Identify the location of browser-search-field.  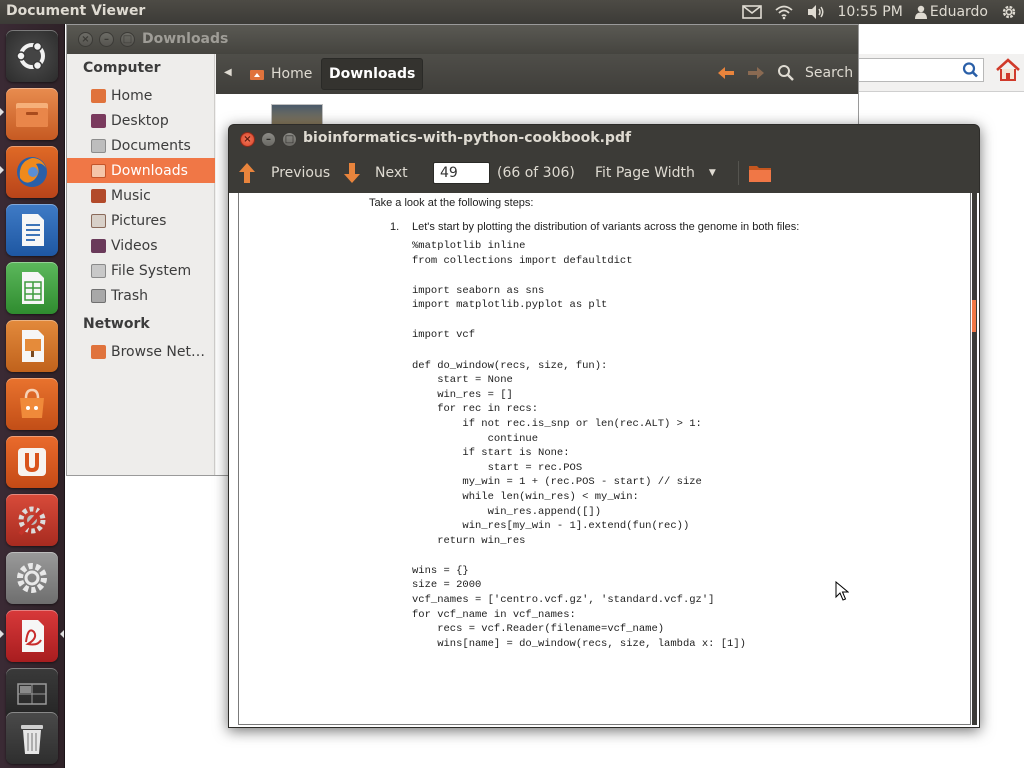
(921, 70).